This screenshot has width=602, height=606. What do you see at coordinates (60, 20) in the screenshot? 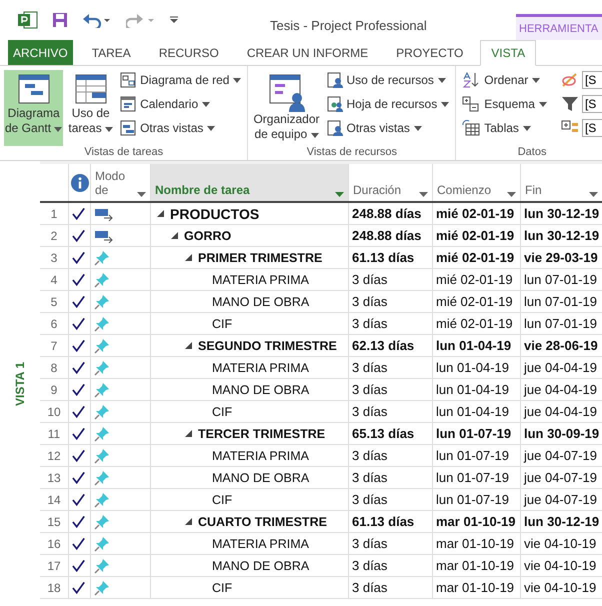
I see `save-icon` at bounding box center [60, 20].